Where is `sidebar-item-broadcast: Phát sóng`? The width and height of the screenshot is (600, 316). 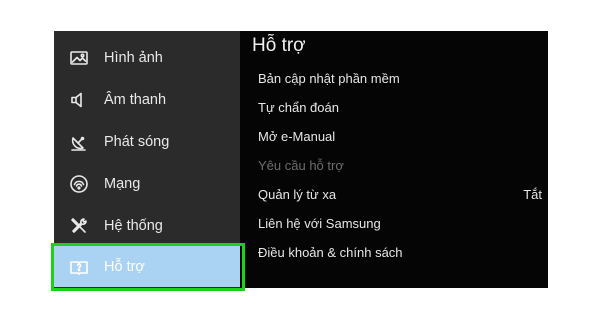
sidebar-item-broadcast: Phát sóng is located at coordinates (147, 141).